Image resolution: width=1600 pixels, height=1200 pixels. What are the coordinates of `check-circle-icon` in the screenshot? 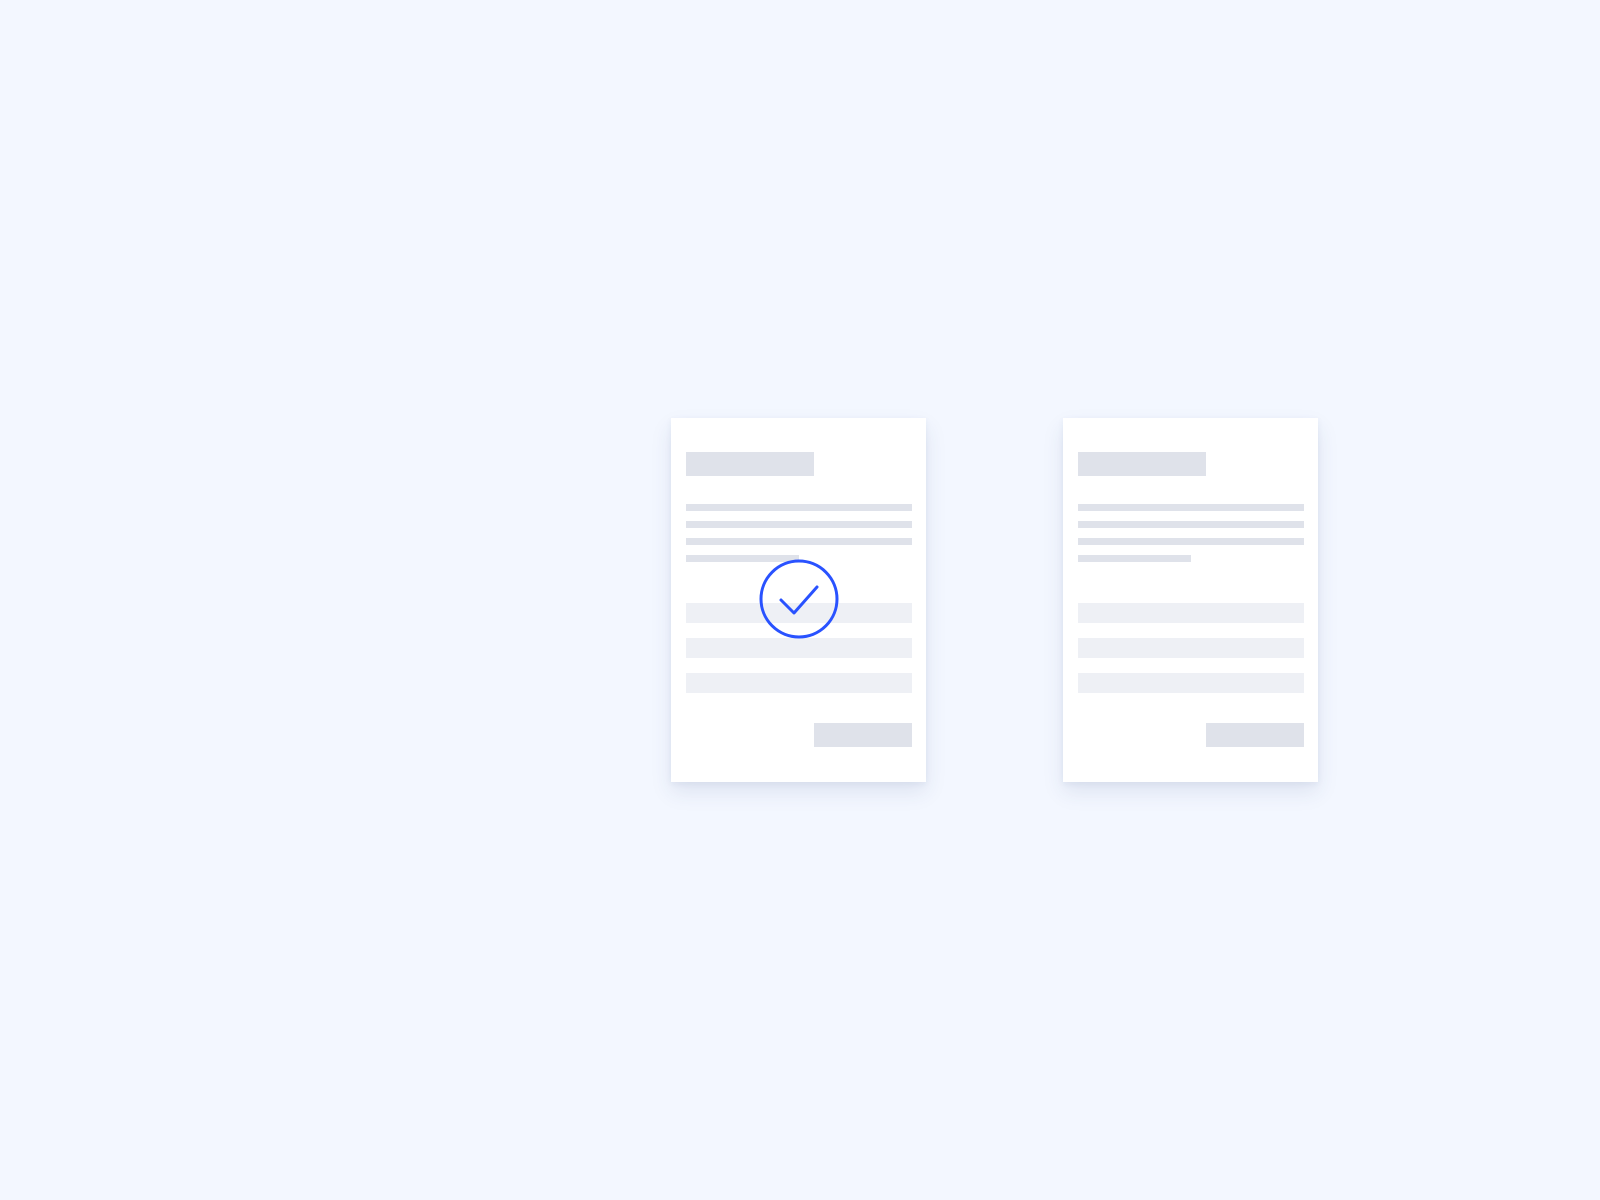 It's located at (799, 599).